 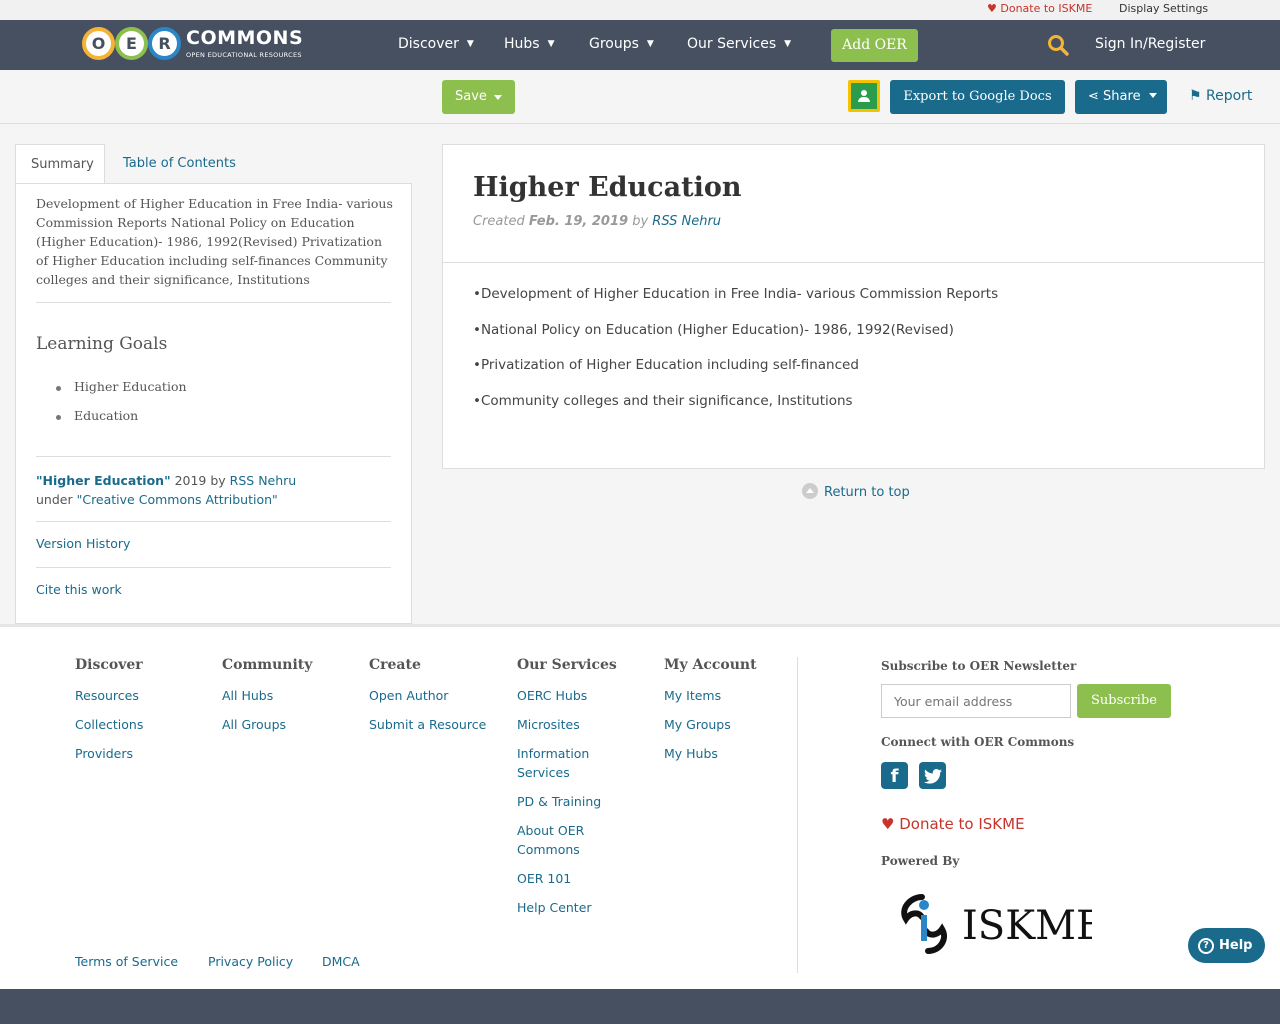 I want to click on logo-letter-o: O, so click(x=98, y=43).